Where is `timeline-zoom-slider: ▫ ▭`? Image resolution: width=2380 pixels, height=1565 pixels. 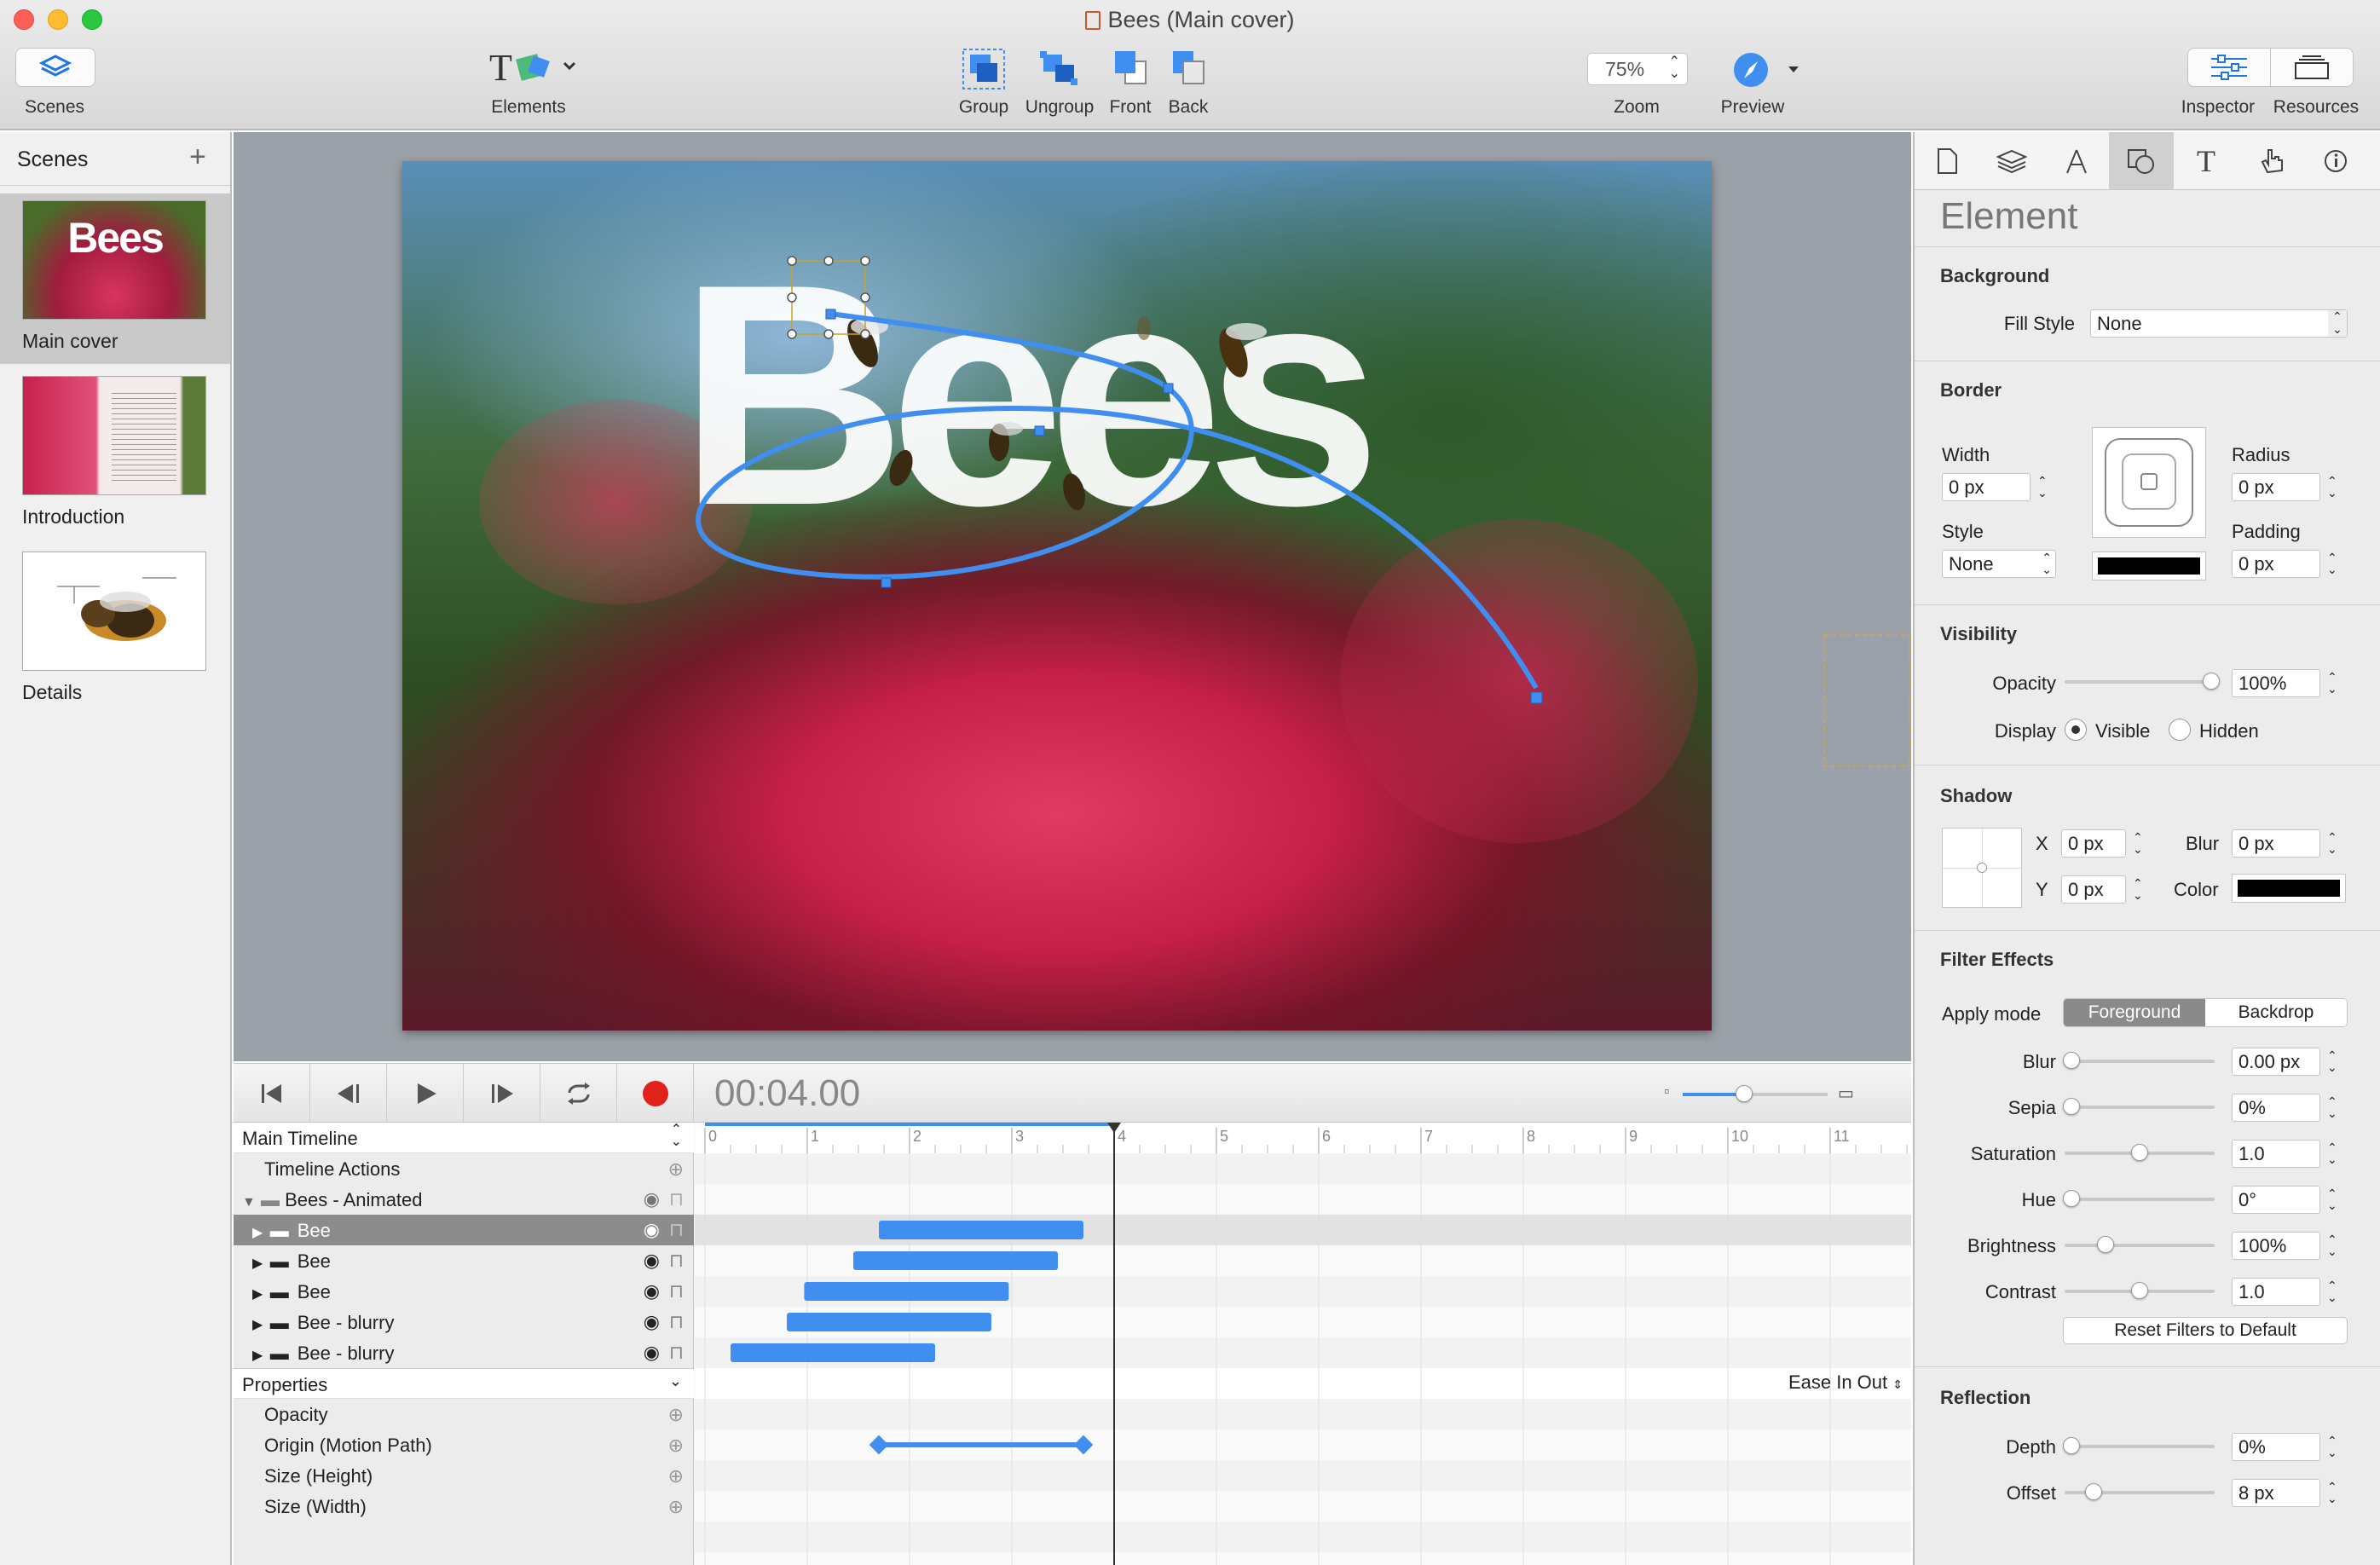
timeline-zoom-slider: ▫ ▭ is located at coordinates (1762, 1093).